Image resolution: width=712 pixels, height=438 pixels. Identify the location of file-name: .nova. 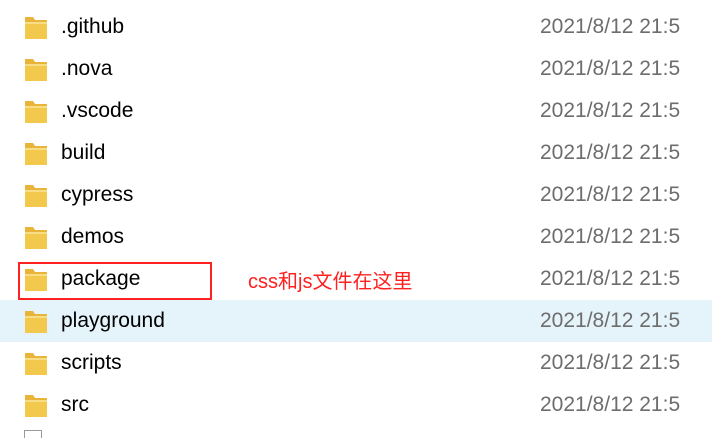
(87, 68).